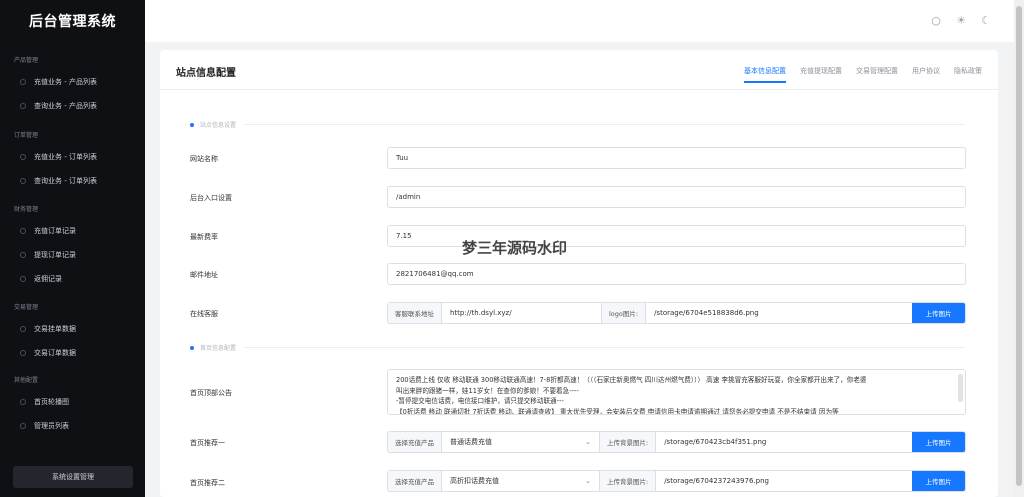 The width and height of the screenshot is (1024, 497). I want to click on sidebar-item-recharge-records: 充值订单记录, so click(72, 231).